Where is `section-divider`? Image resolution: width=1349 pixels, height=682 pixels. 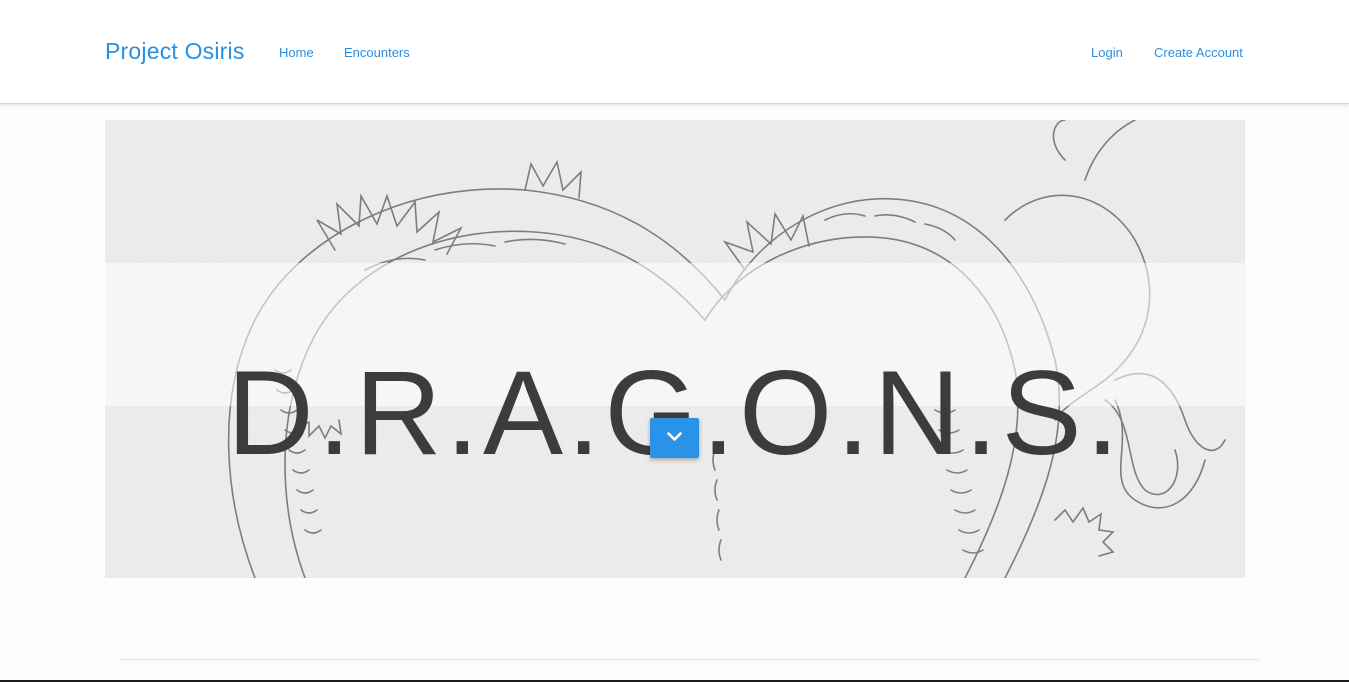 section-divider is located at coordinates (689, 659).